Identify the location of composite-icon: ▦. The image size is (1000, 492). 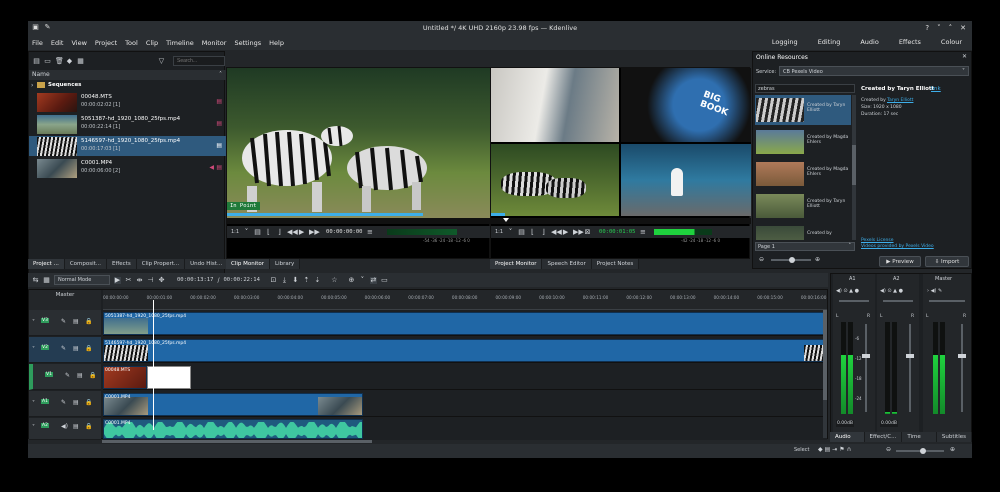
(46, 280).